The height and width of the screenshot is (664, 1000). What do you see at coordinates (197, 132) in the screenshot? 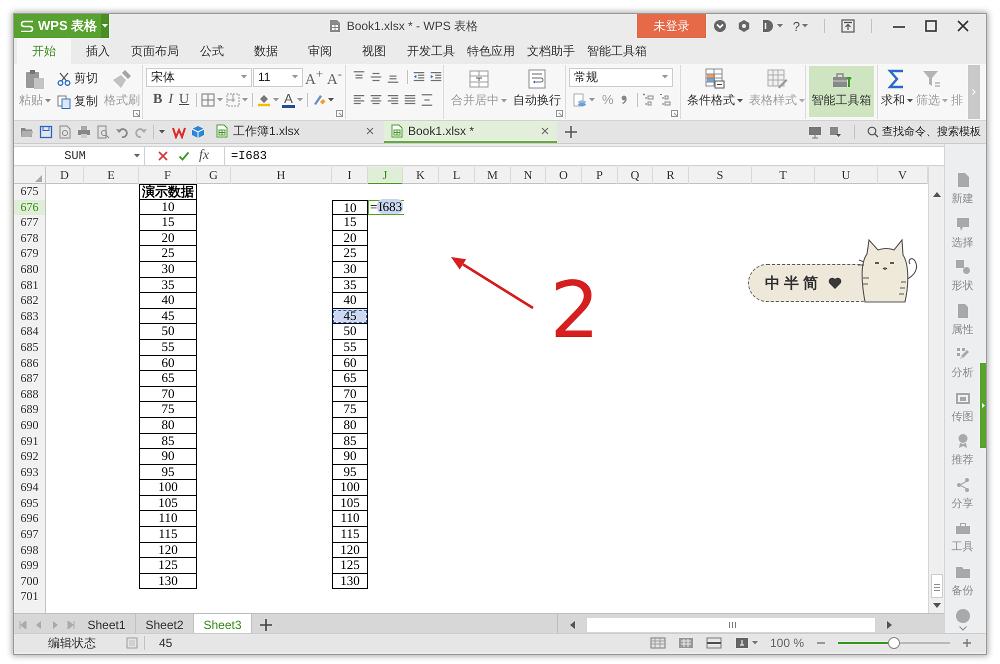
I see `cube-icon` at bounding box center [197, 132].